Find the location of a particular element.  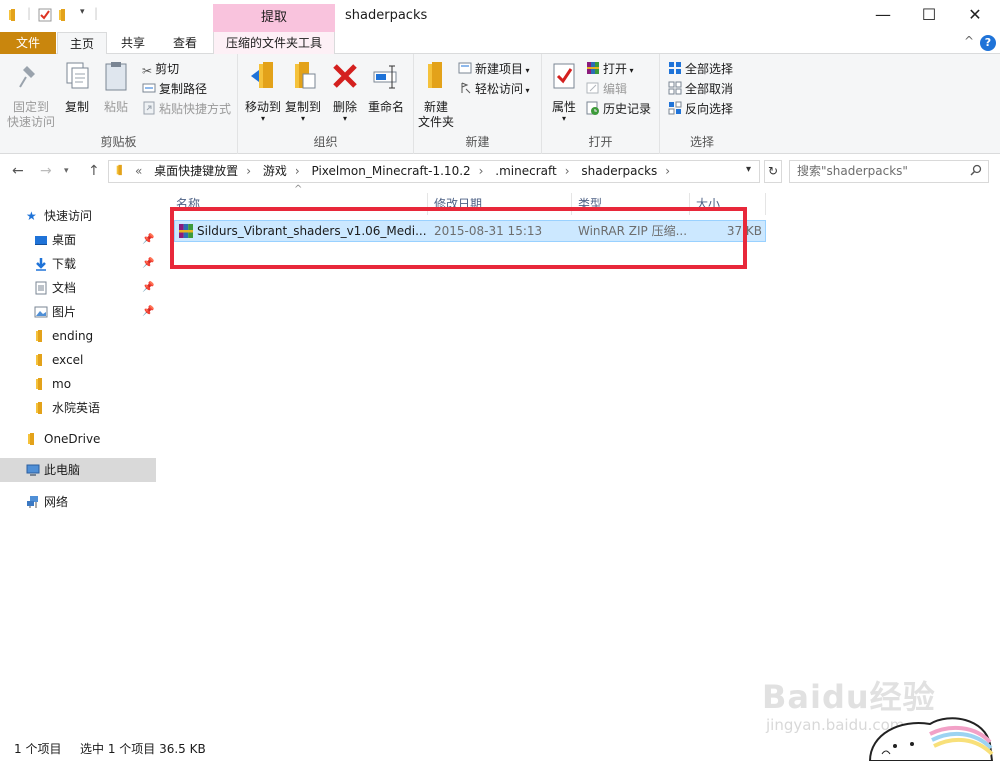

easy-access-icon is located at coordinates (466, 88).